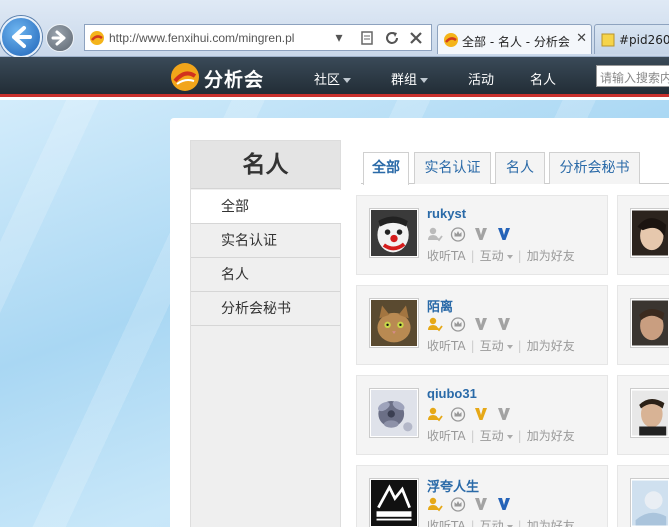 The image size is (669, 527). Describe the element at coordinates (452, 393) in the screenshot. I see `user-name: qiubo31` at that location.